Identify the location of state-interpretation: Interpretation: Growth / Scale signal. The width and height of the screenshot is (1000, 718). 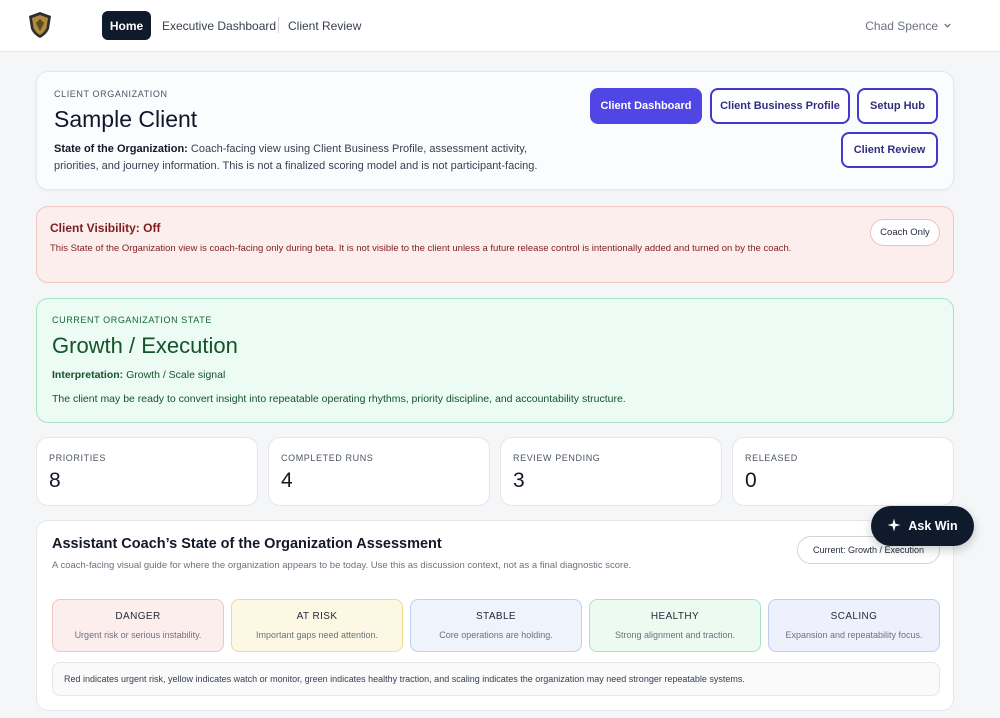
(138, 375).